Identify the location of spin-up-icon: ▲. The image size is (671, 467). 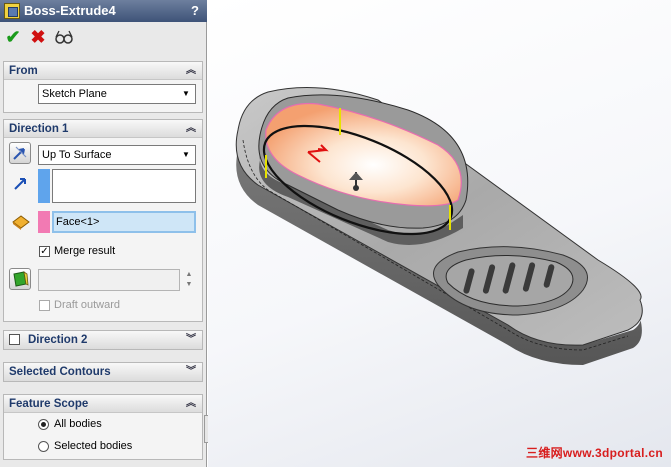
(189, 275).